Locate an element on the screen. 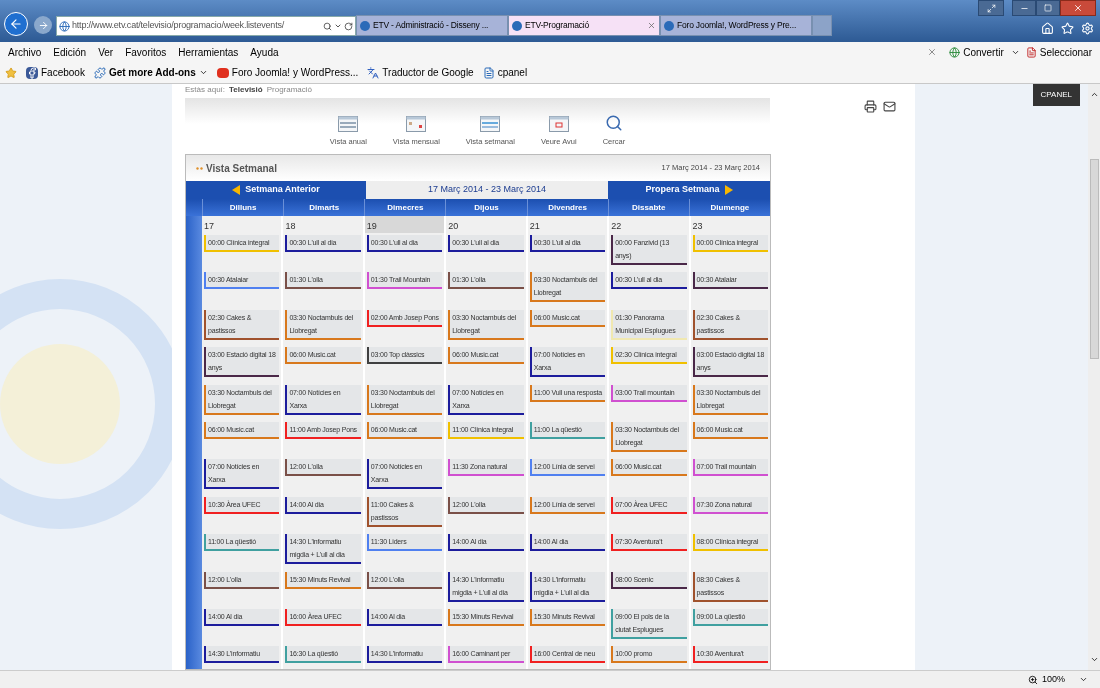 Image resolution: width=1100 pixels, height=688 pixels. translate-icon is located at coordinates (373, 72).